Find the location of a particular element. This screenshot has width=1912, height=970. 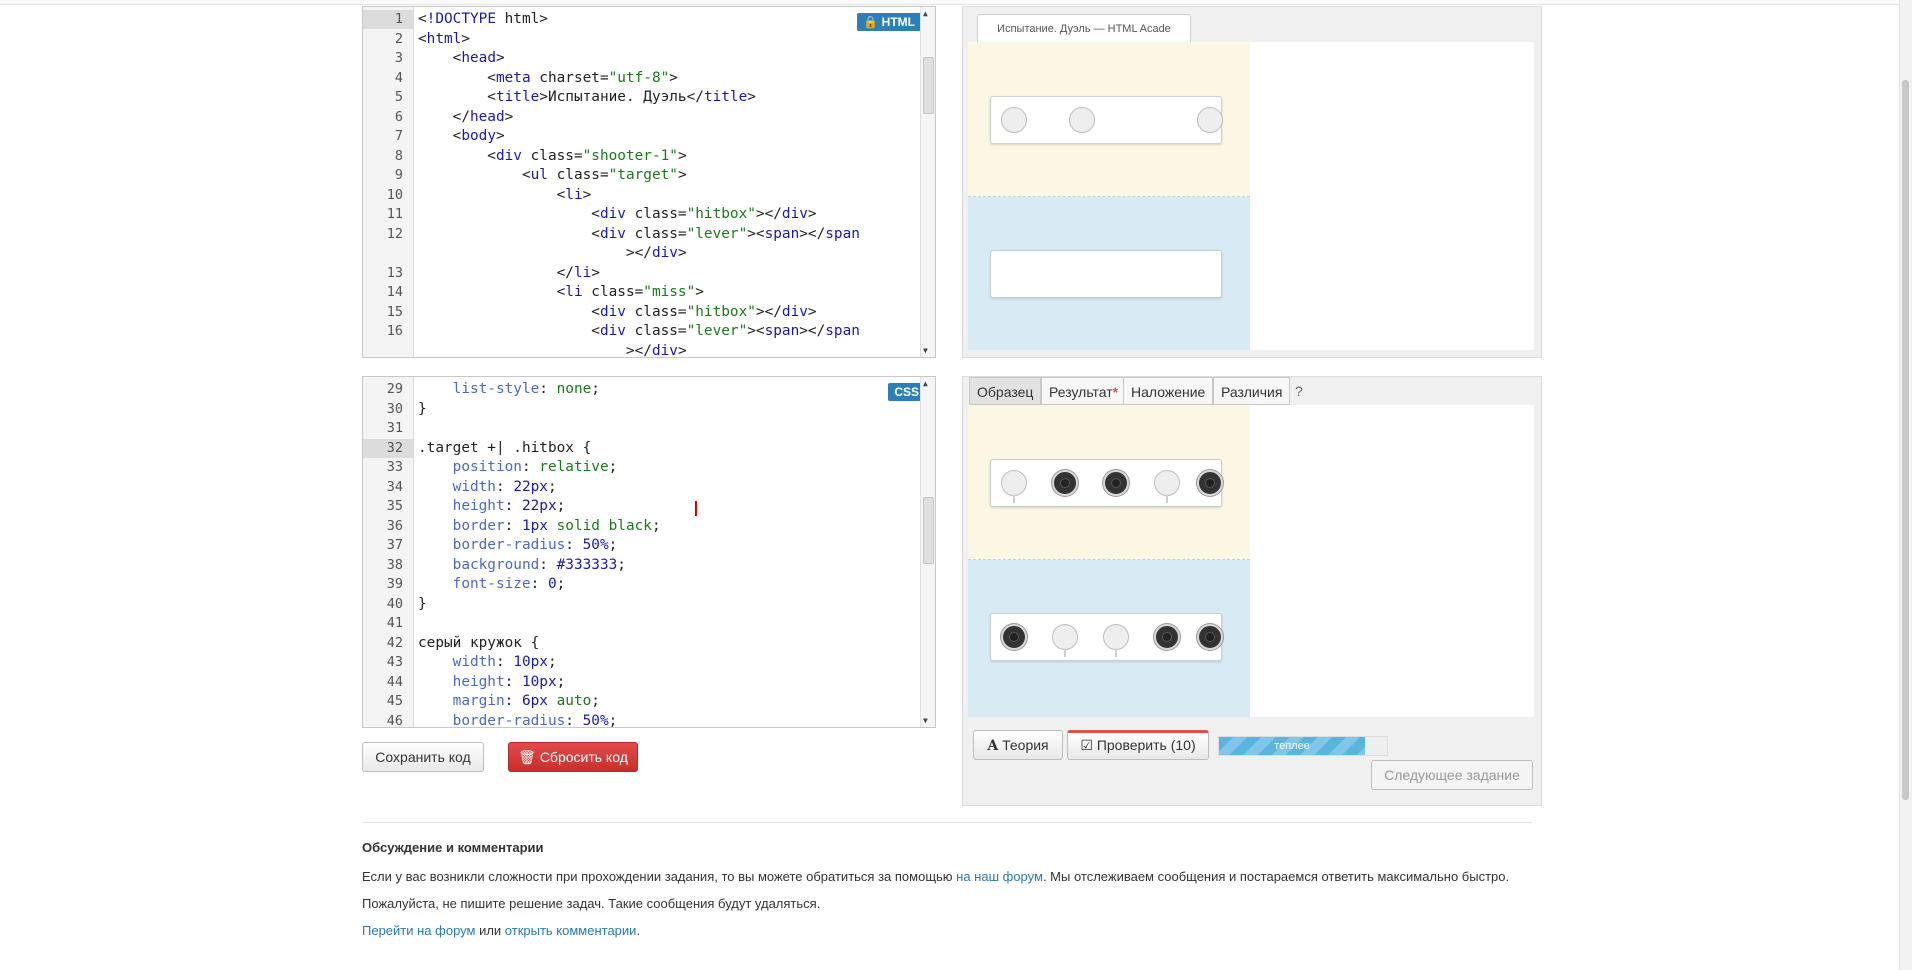

code-text: </li> is located at coordinates (509, 273).